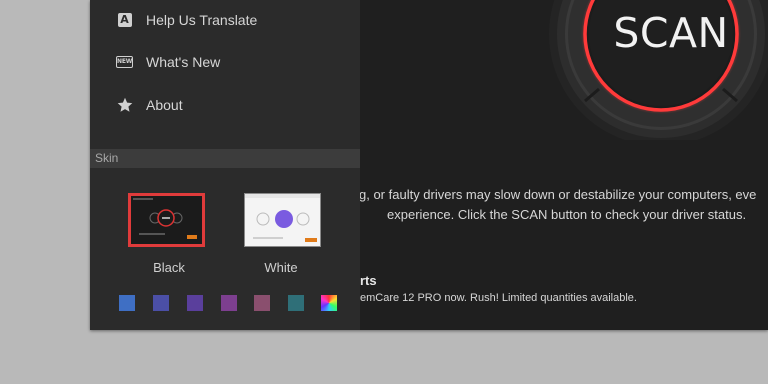  Describe the element at coordinates (262, 303) in the screenshot. I see `skin-color-swatch-mauve` at that location.